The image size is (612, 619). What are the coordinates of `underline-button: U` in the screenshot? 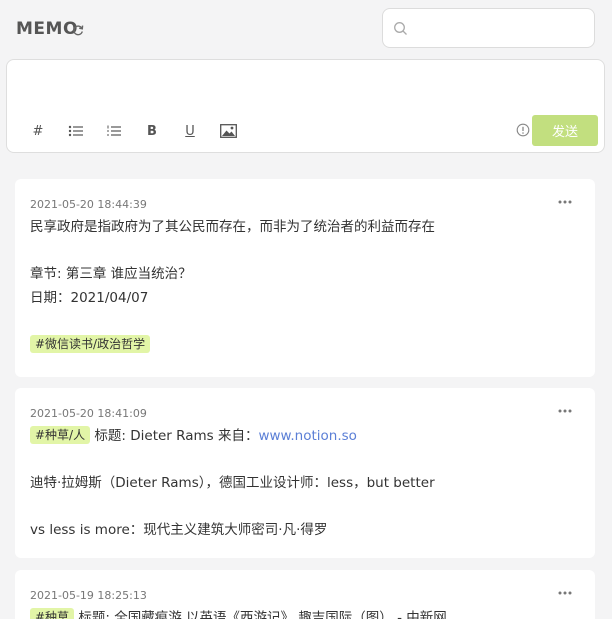 It's located at (190, 131).